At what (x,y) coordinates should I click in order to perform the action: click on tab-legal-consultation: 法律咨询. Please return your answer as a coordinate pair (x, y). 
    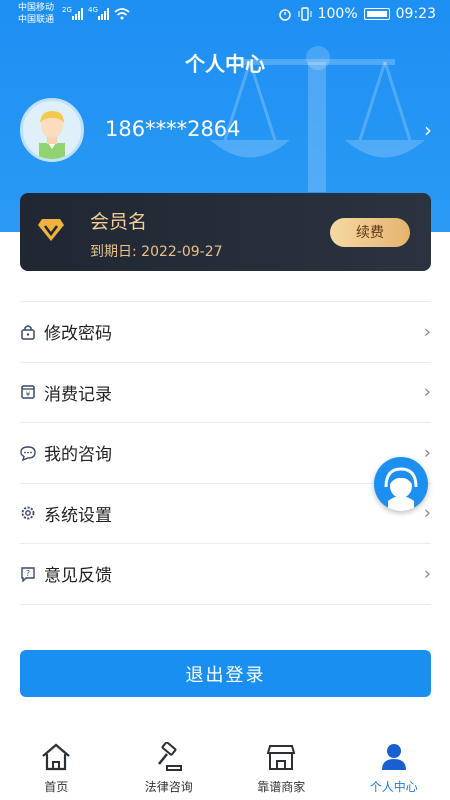
    Looking at the image, I should click on (169, 768).